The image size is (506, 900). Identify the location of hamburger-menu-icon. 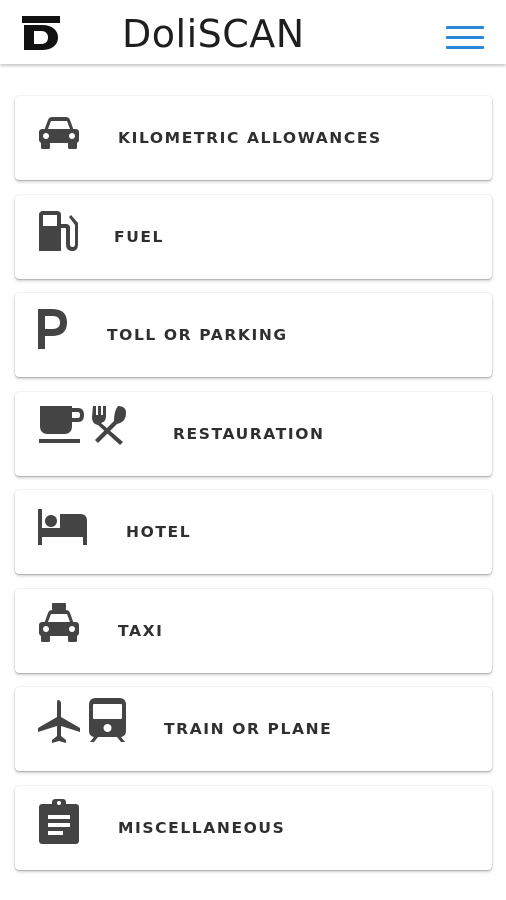
(465, 38).